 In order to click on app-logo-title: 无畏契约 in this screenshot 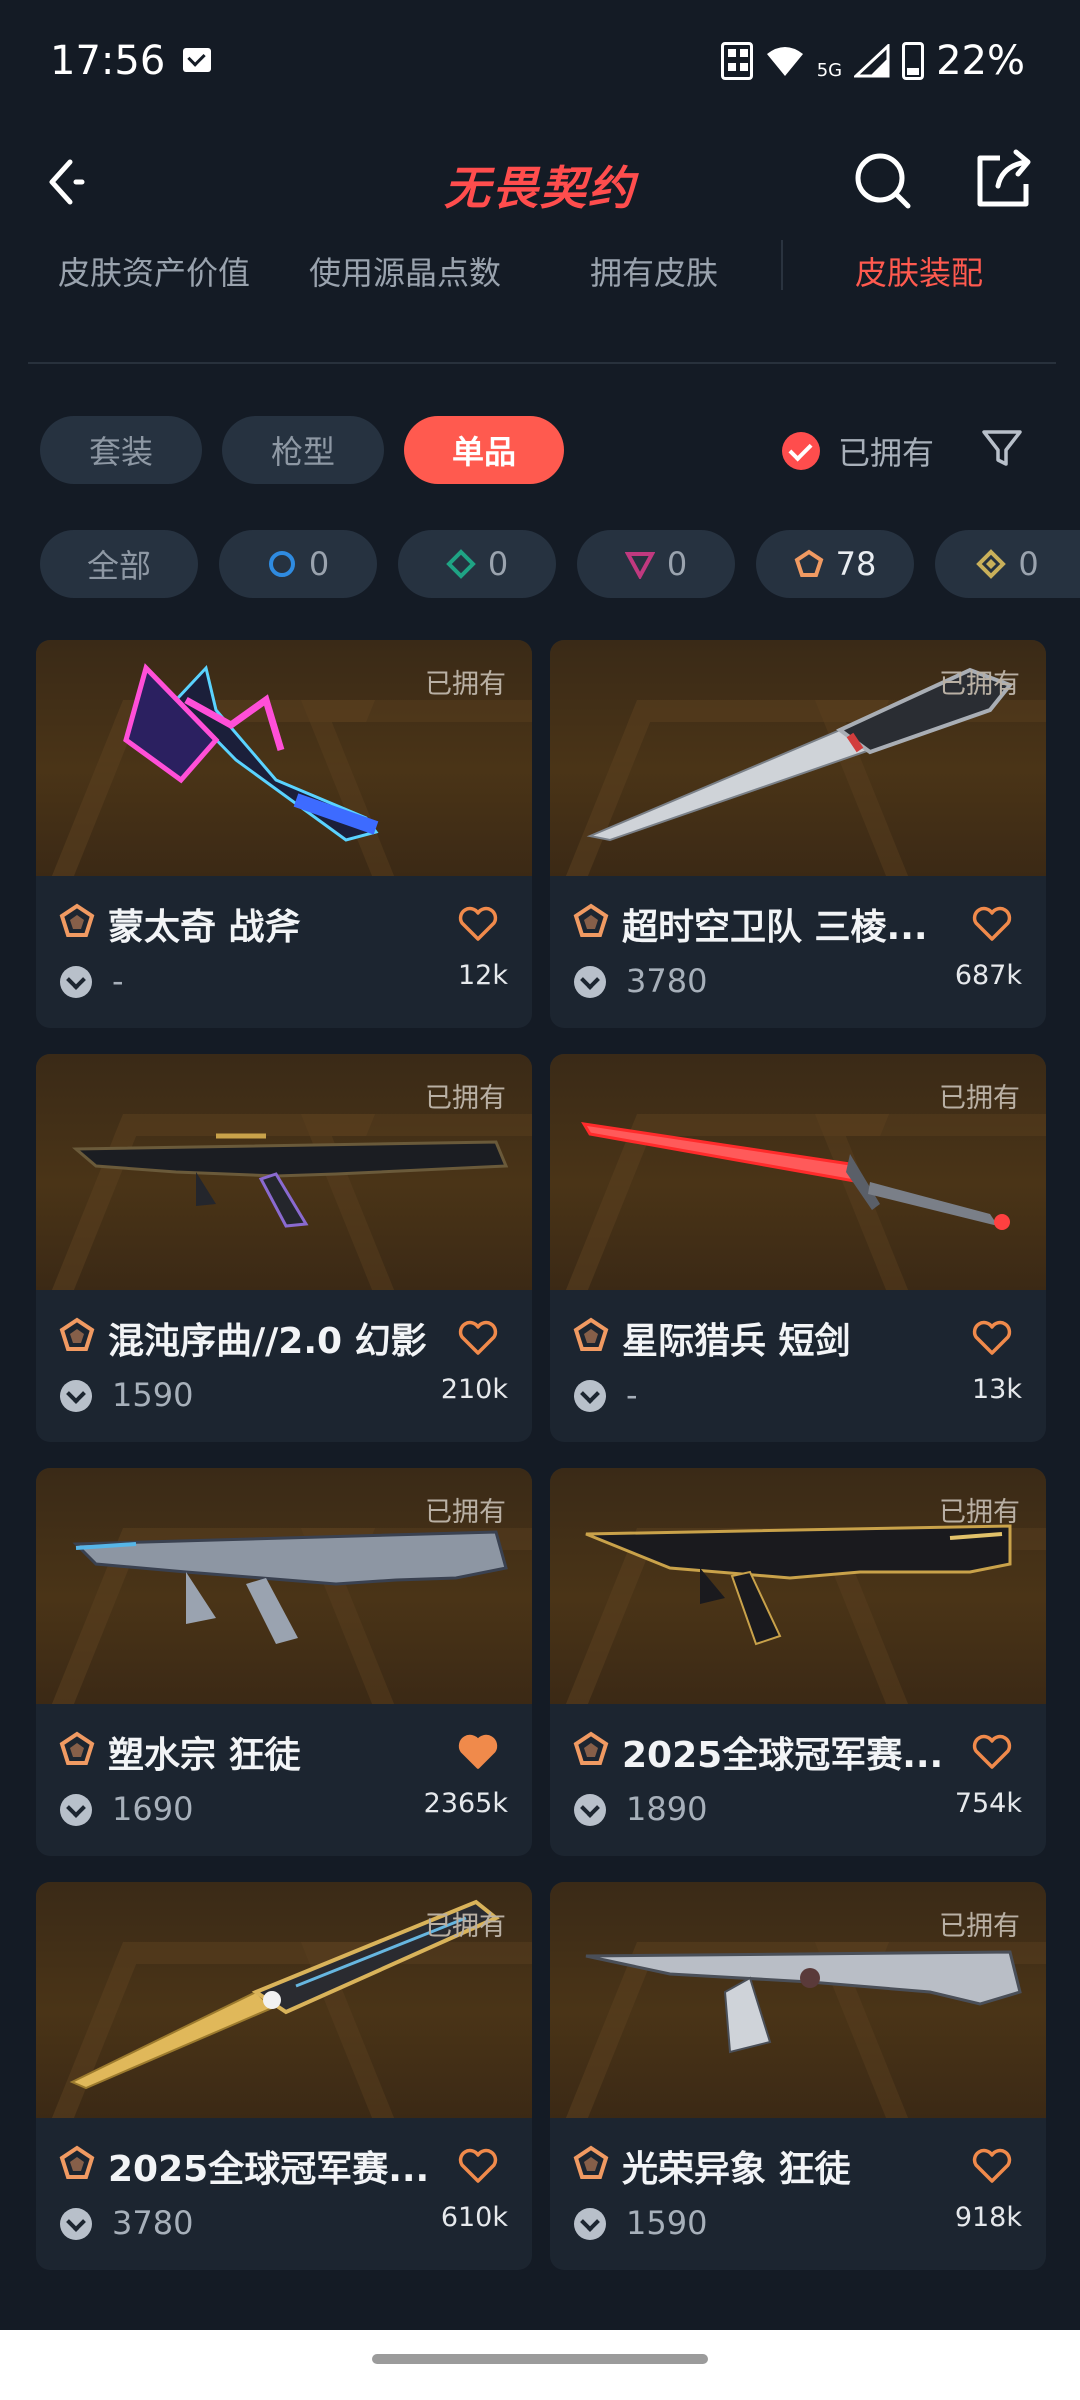, I will do `click(540, 188)`.